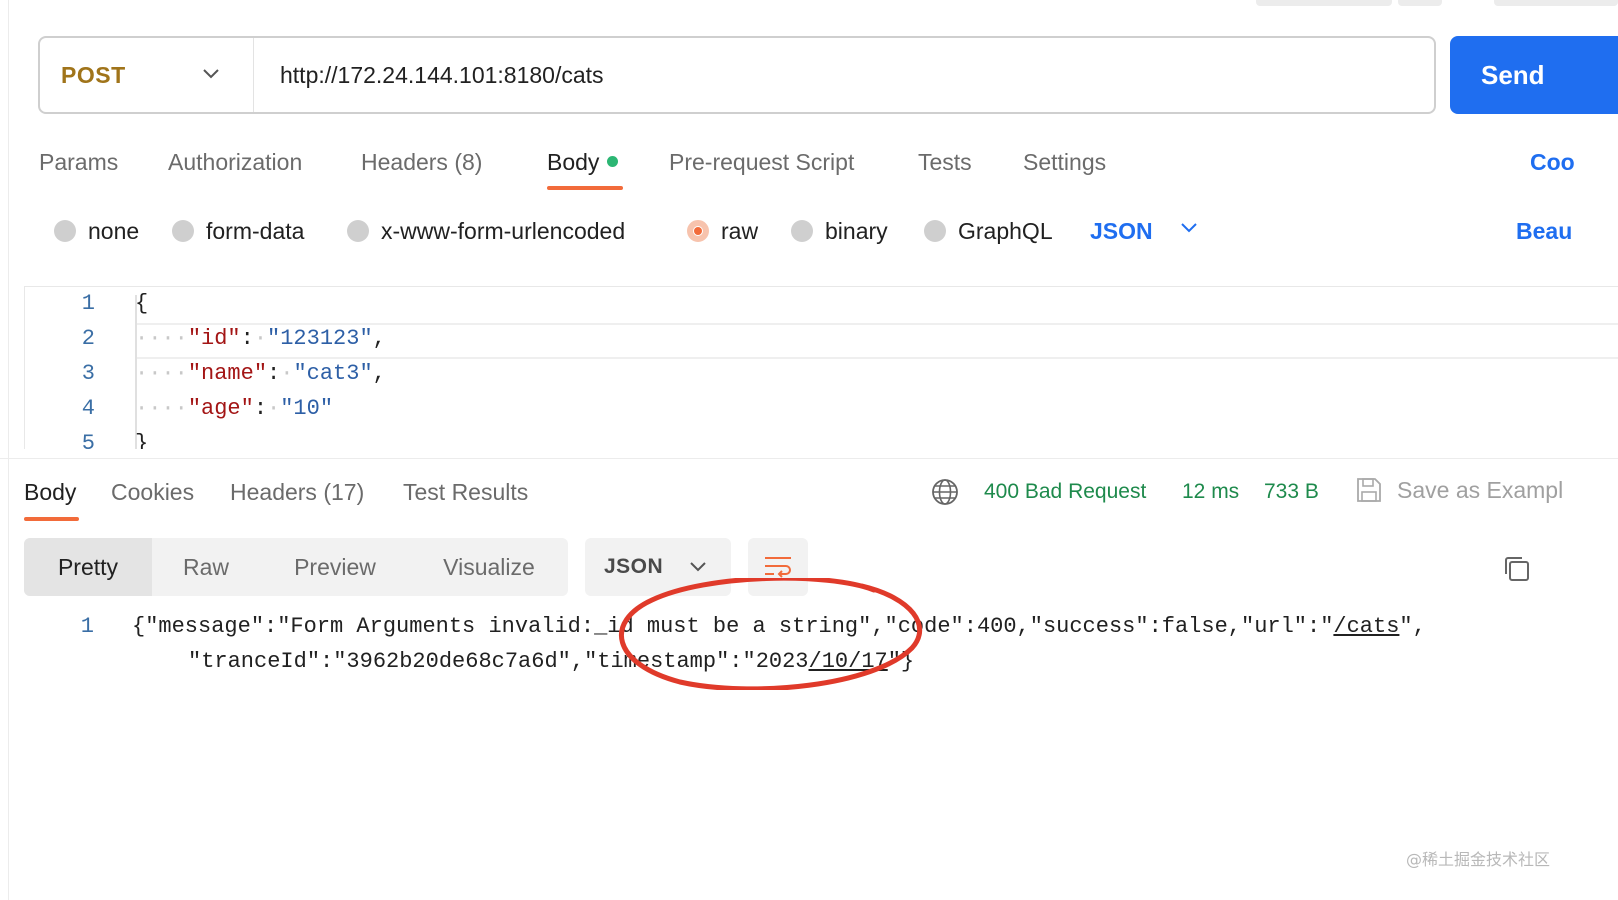 This screenshot has width=1618, height=900. What do you see at coordinates (152, 492) in the screenshot?
I see `response-tab-cookies: Cookies` at bounding box center [152, 492].